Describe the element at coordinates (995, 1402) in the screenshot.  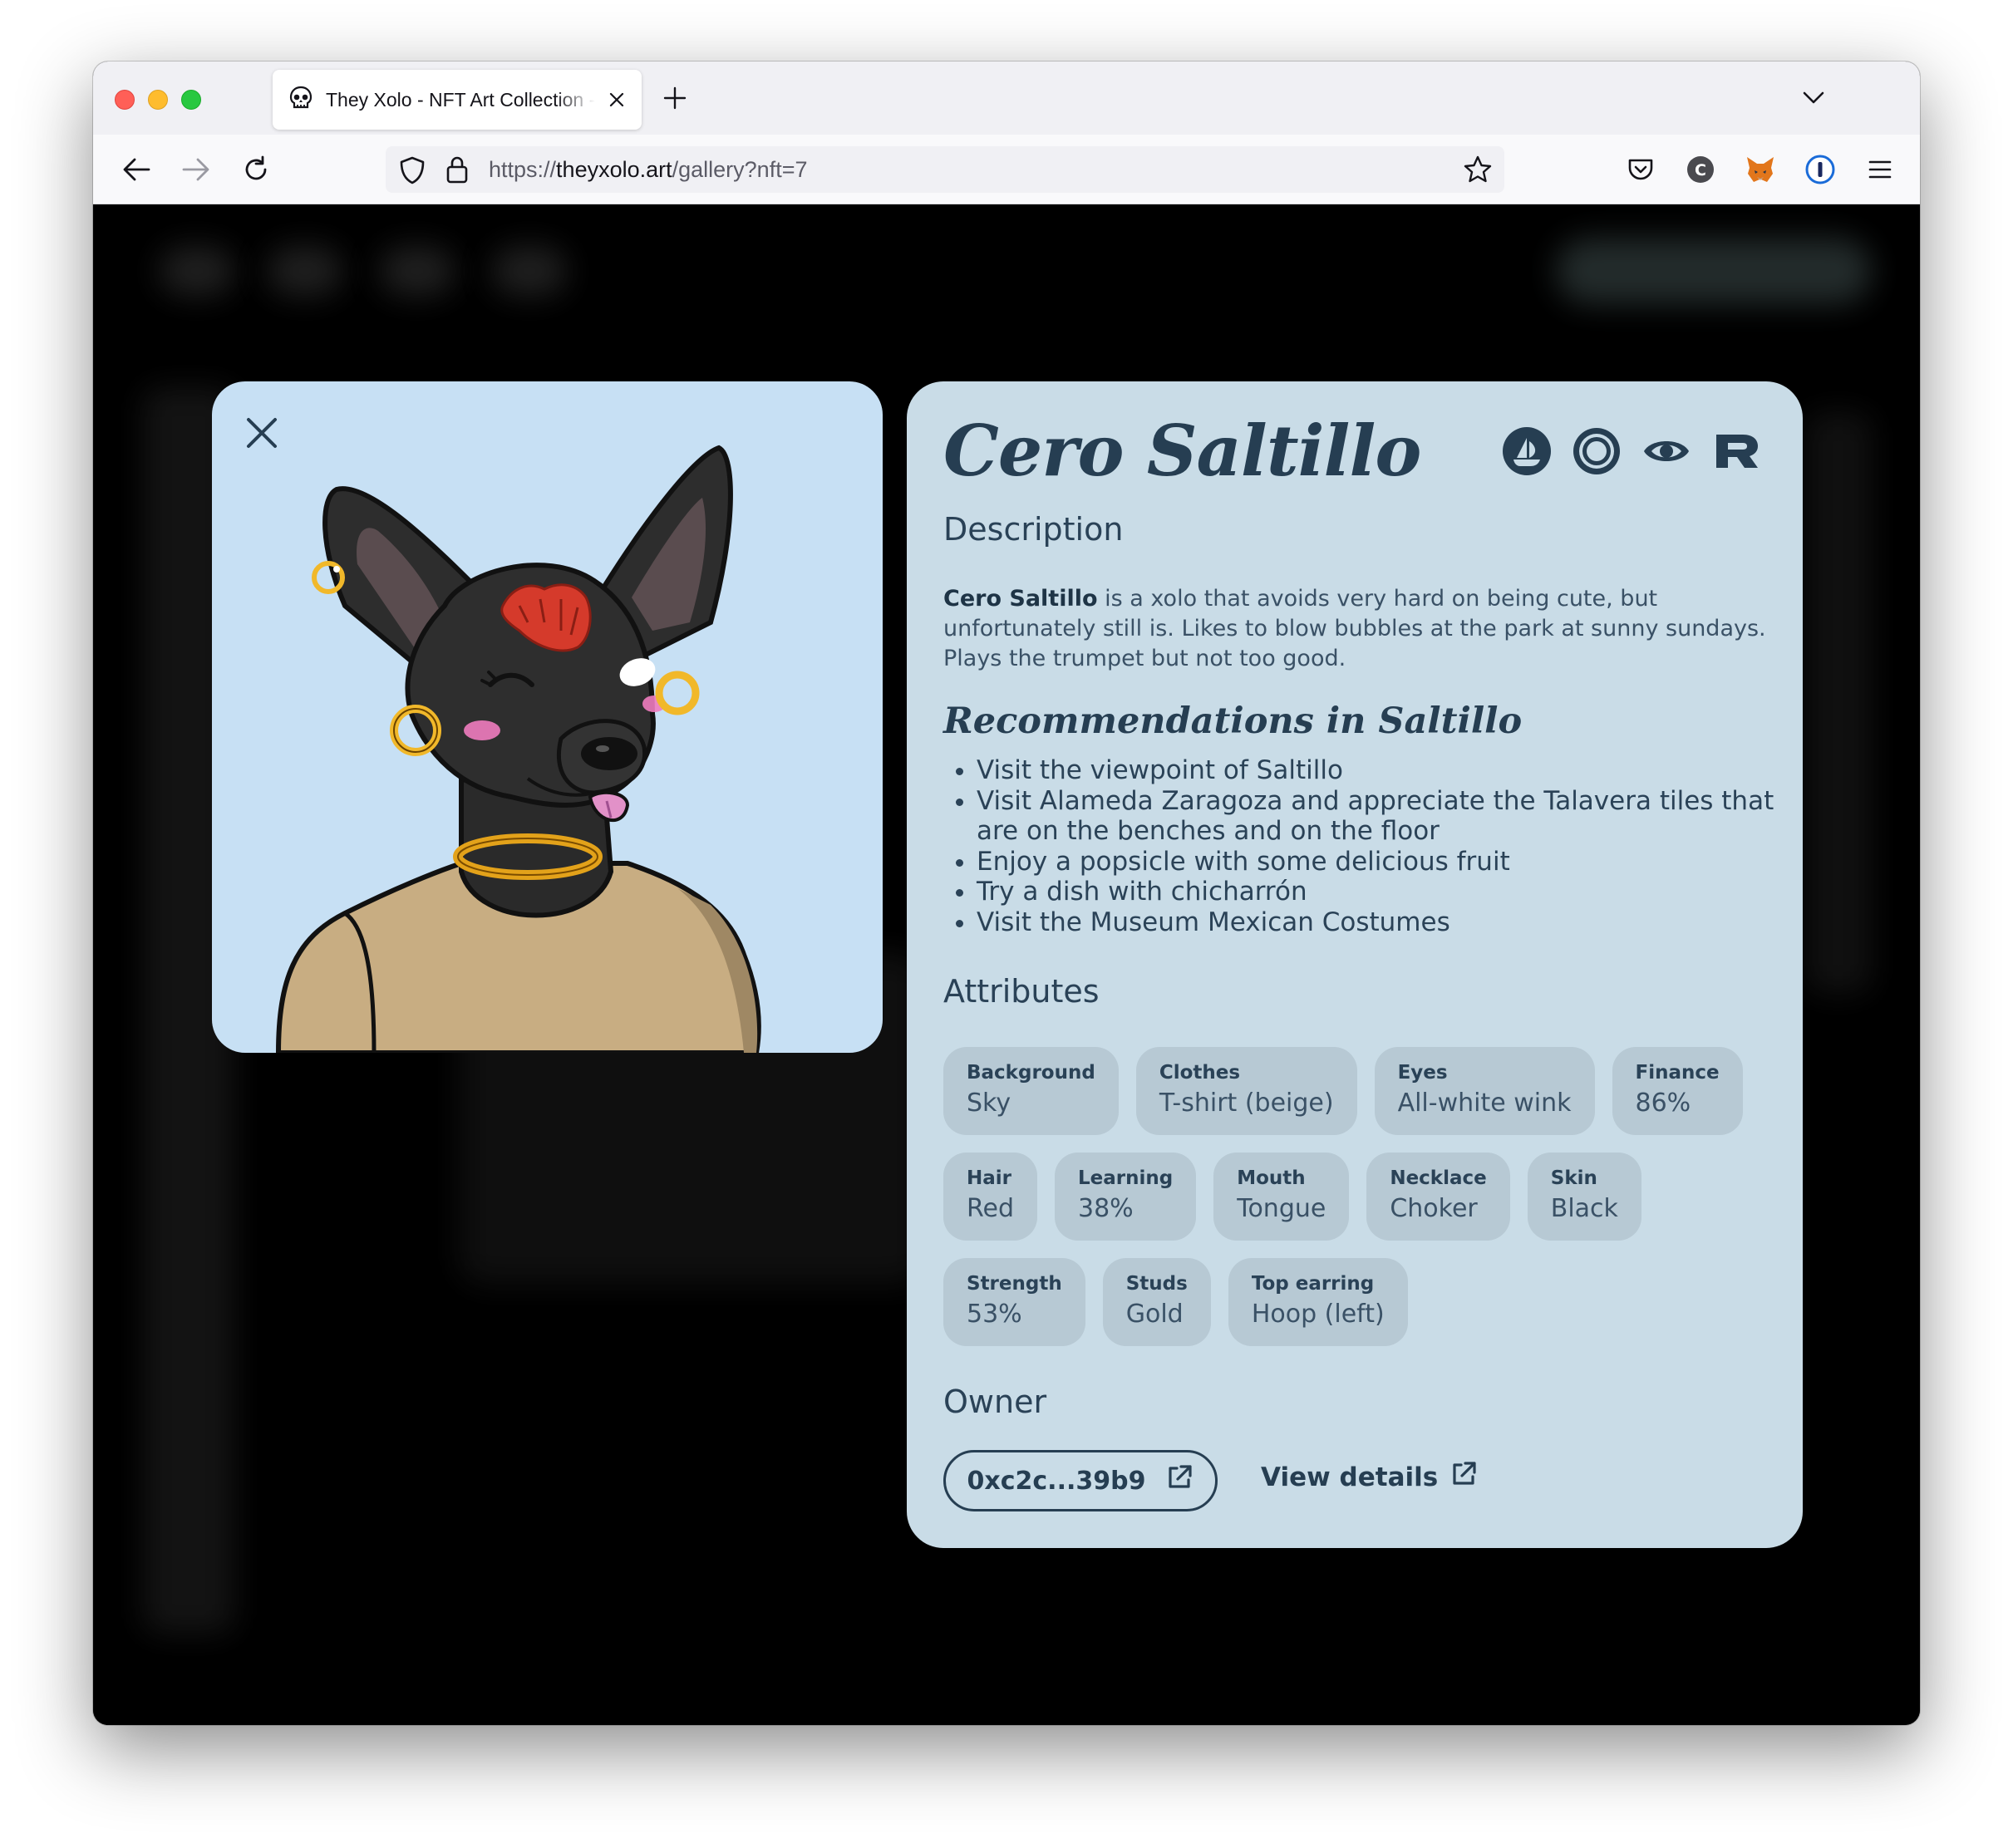
I see `owner-heading: Owner` at that location.